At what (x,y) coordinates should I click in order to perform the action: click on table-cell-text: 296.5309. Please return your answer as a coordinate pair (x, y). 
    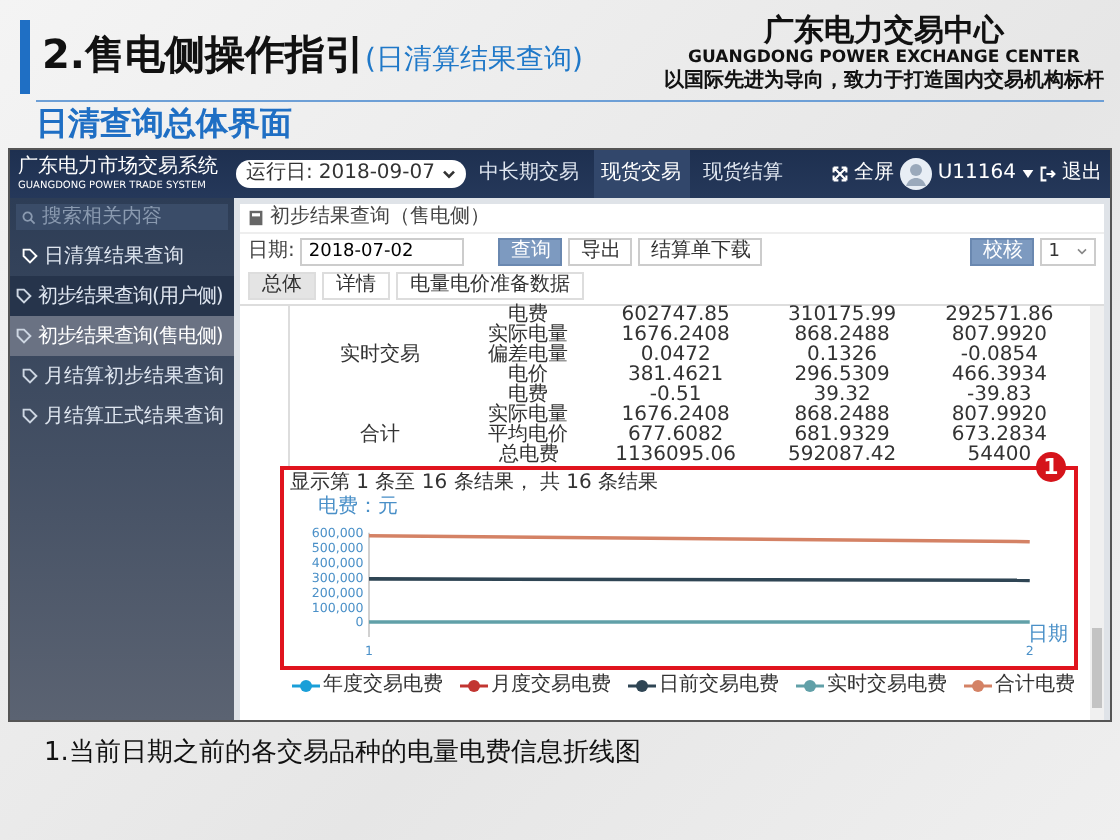
    Looking at the image, I should click on (842, 376).